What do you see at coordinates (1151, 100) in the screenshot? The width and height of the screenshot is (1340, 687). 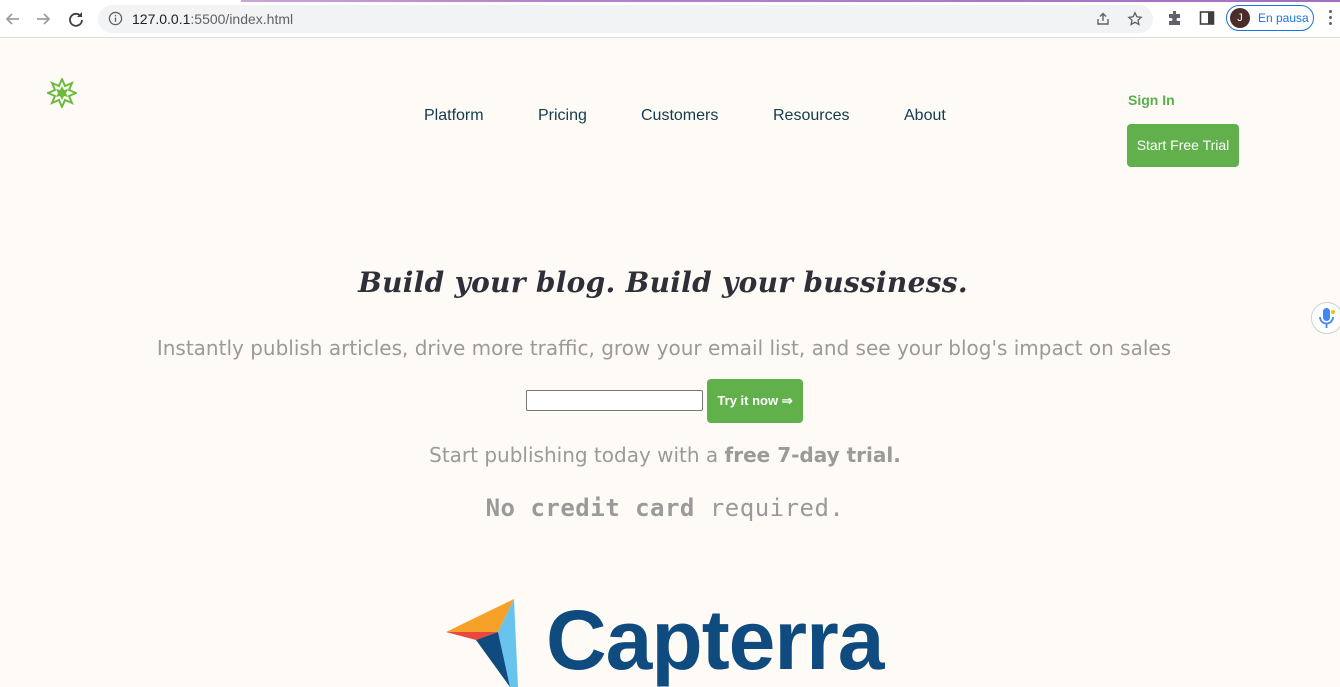 I see `sign-in-link: Sign In` at bounding box center [1151, 100].